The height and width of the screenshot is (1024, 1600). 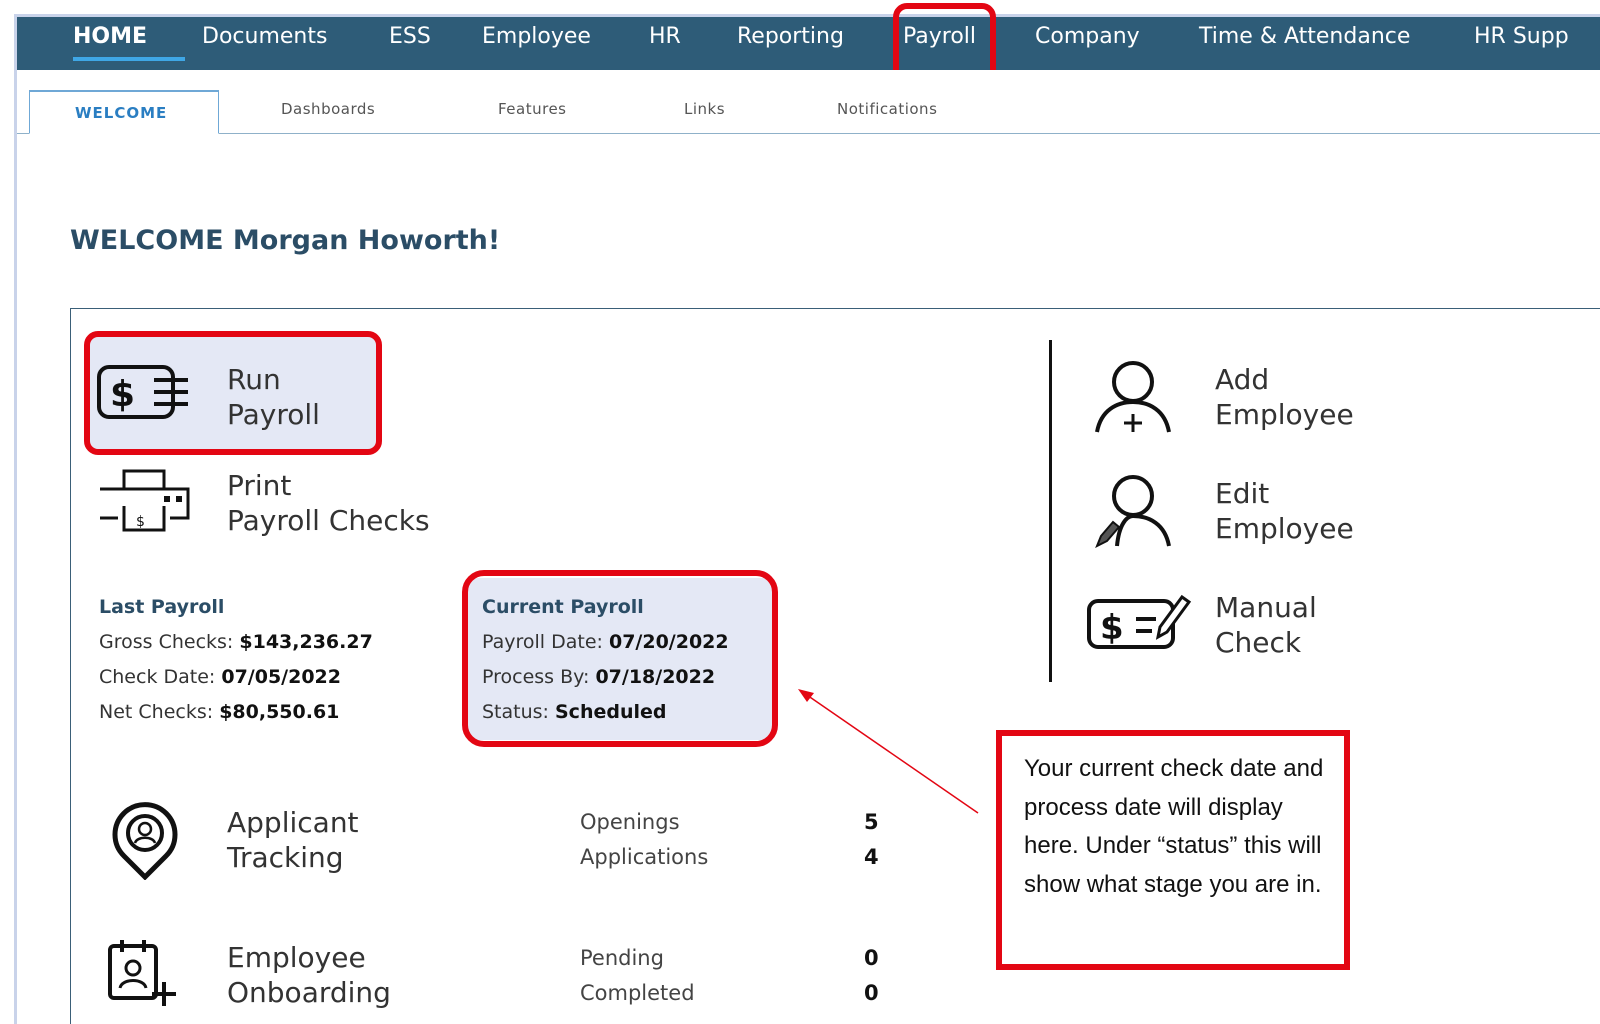 What do you see at coordinates (264, 43) in the screenshot?
I see `nav-documents: Documents` at bounding box center [264, 43].